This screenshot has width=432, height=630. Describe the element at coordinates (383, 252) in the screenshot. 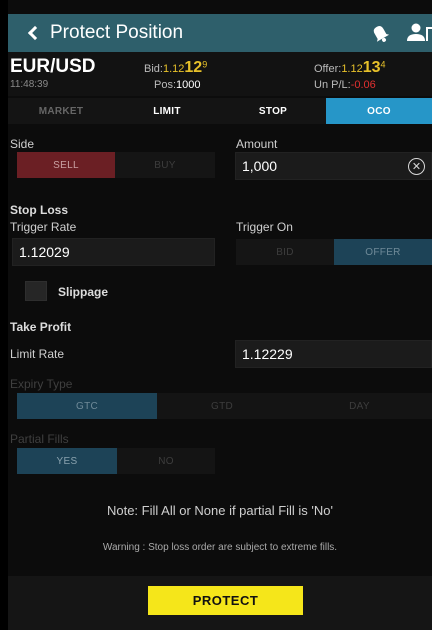

I see `trigger-on-offer: OFFER` at that location.